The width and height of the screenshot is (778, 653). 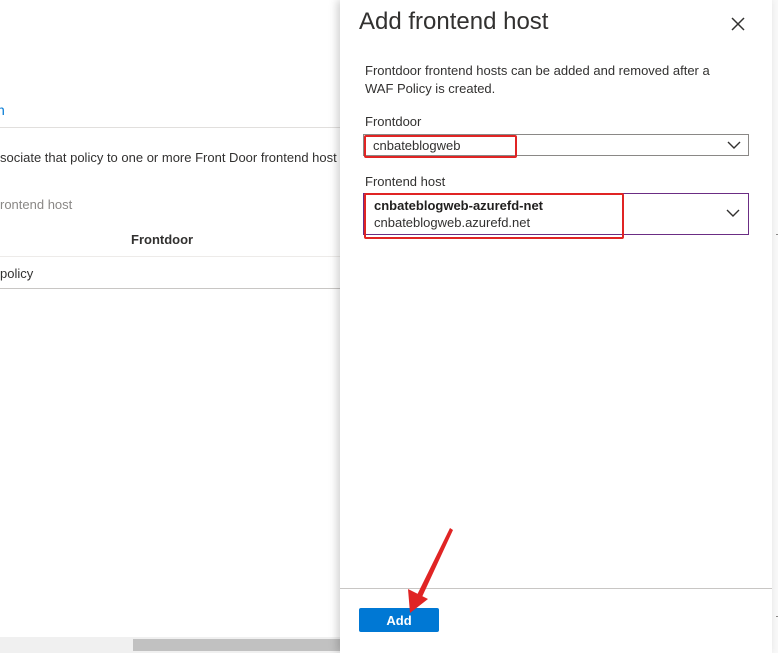 I want to click on background-link: n, so click(x=2, y=110).